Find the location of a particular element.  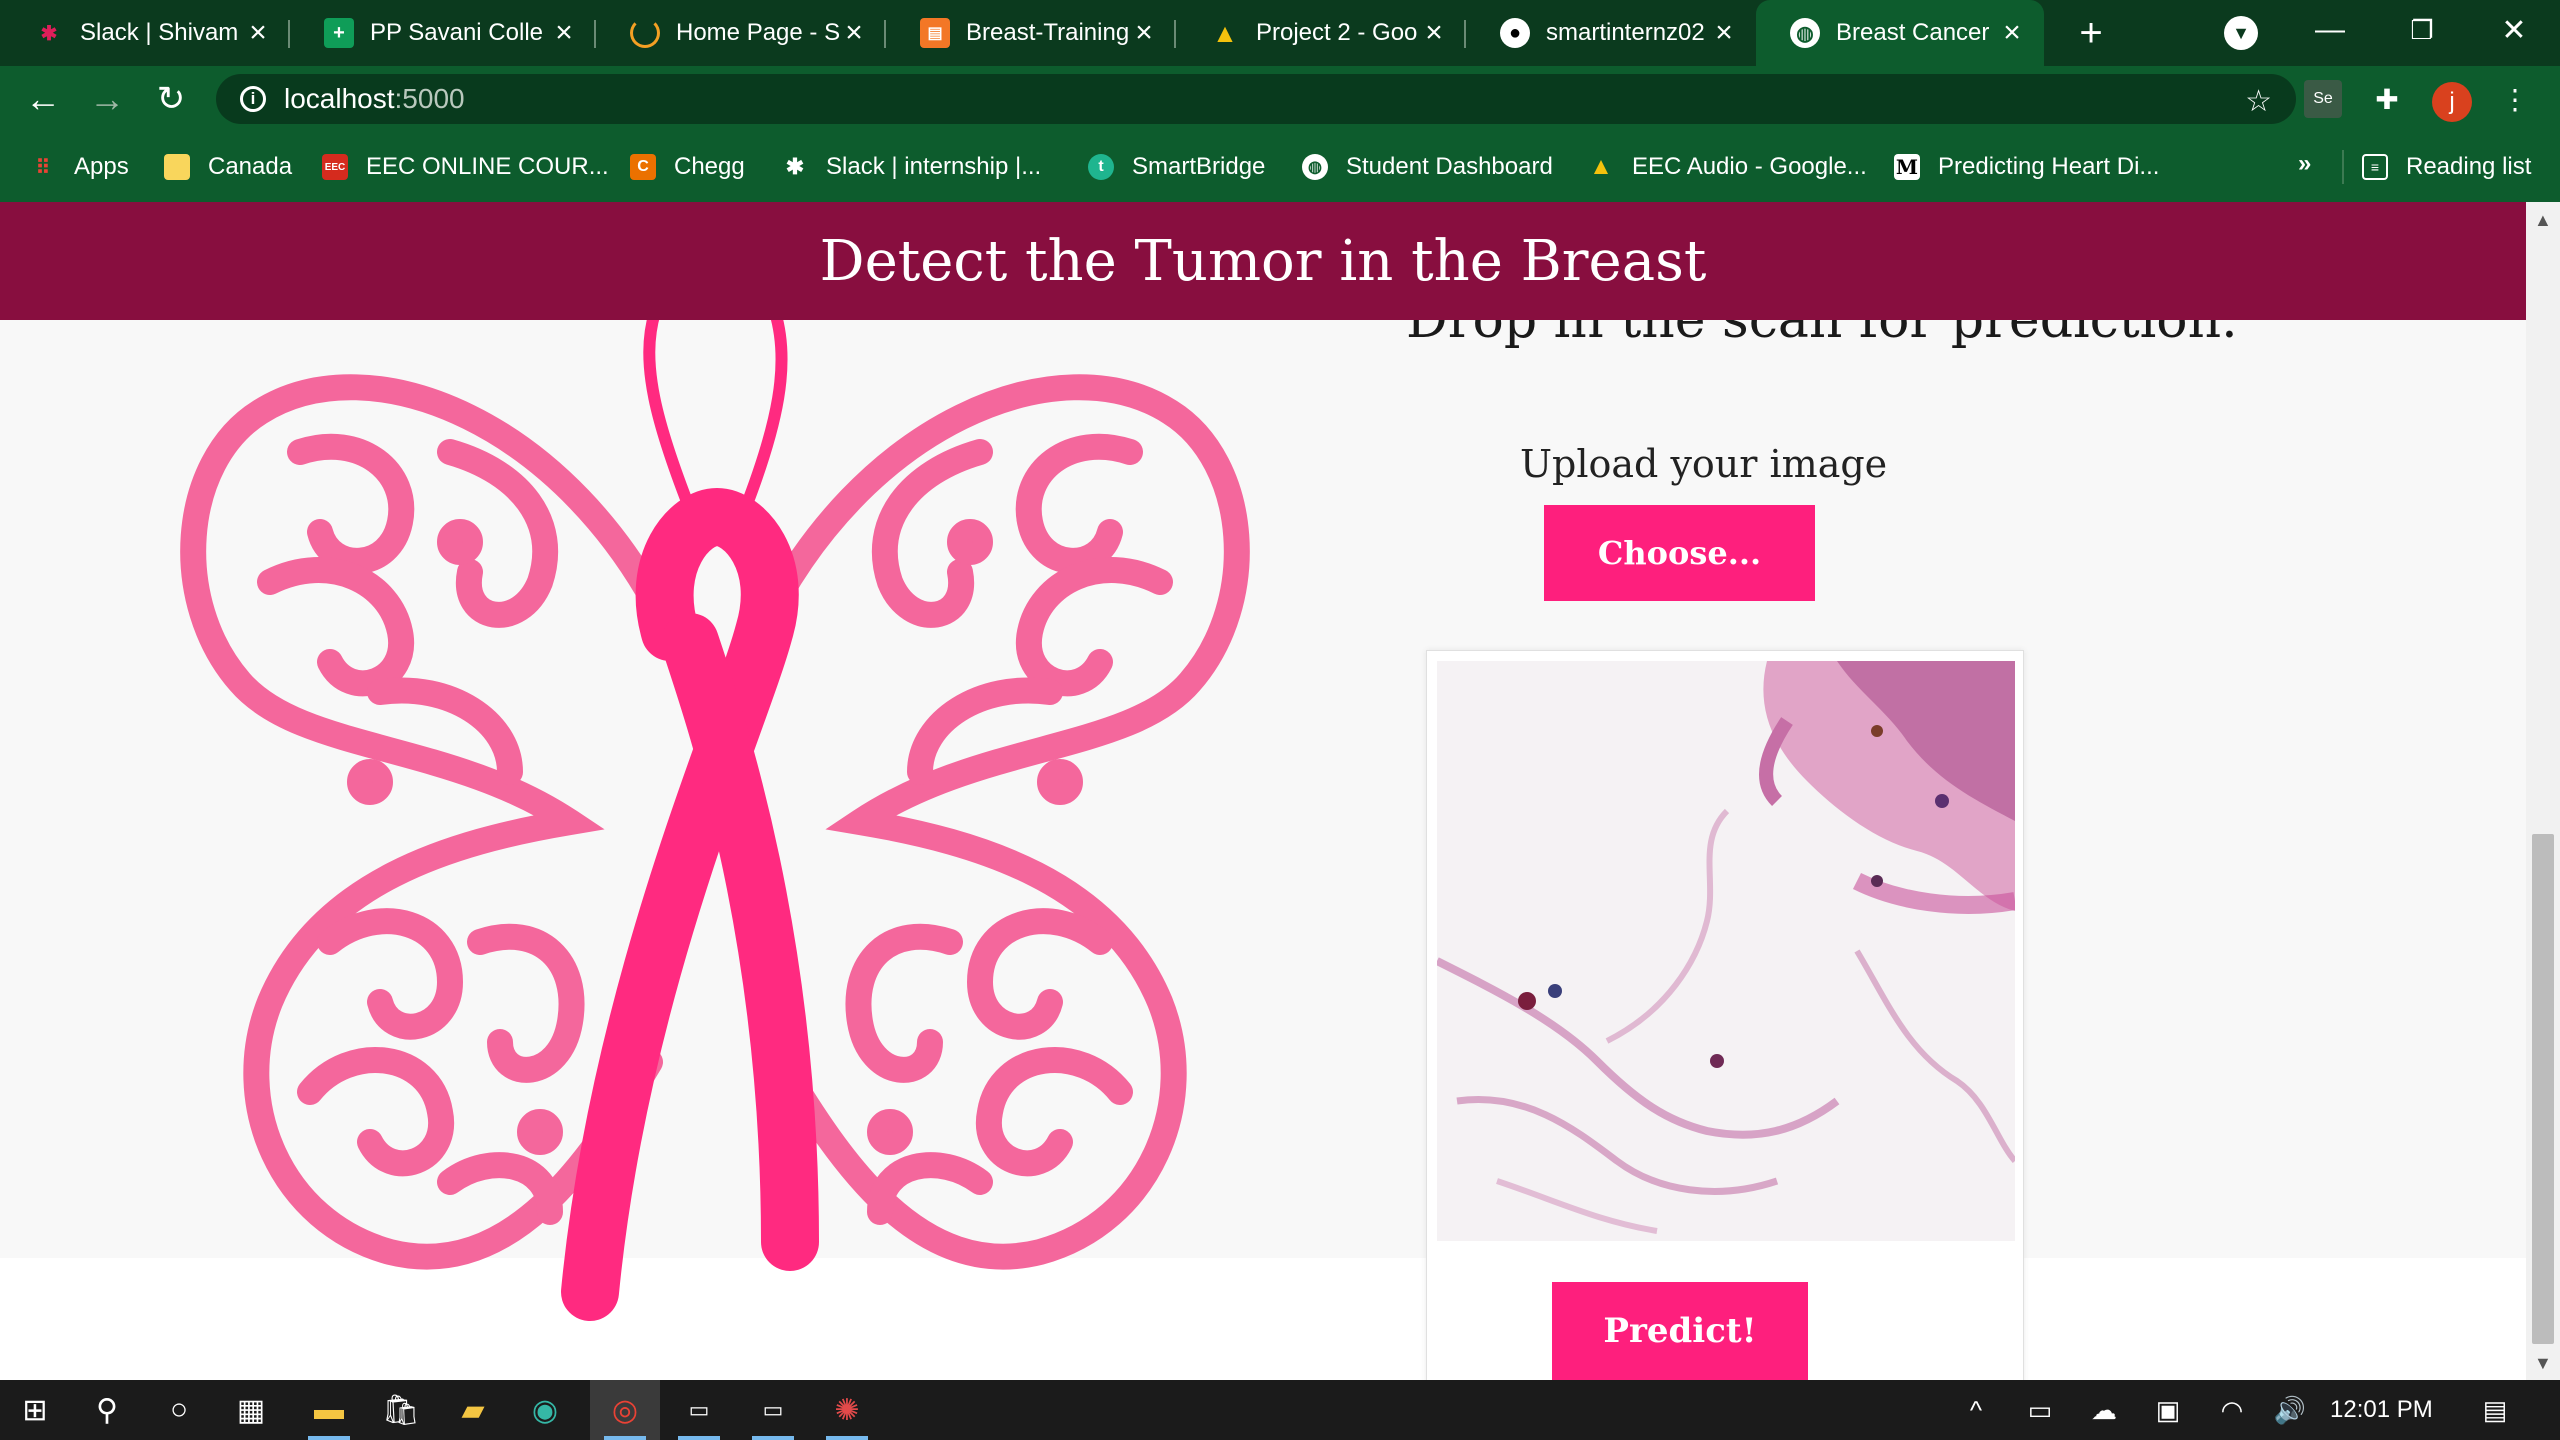

bookmark-chegg: C Chegg is located at coordinates (687, 167).